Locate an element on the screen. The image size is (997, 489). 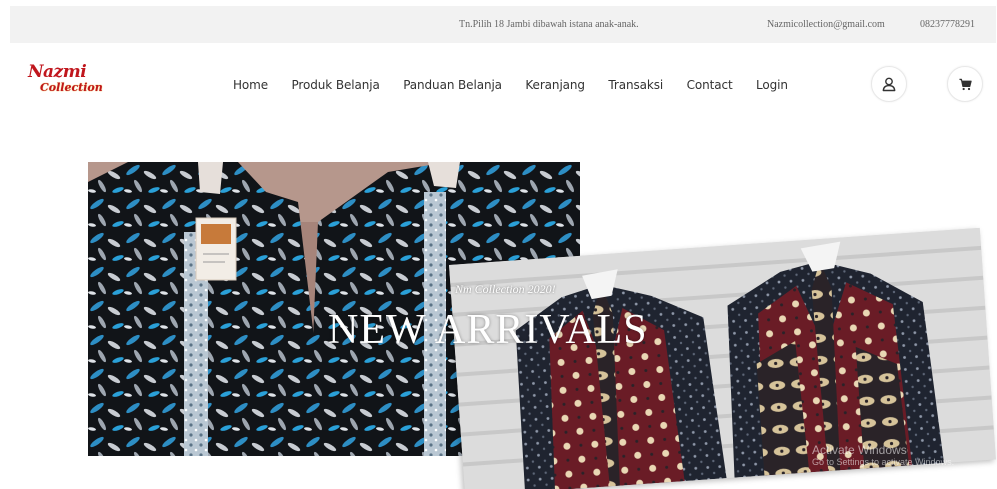
watermark-line-2: Go to Settings to activate Windows. is located at coordinates (883, 462).